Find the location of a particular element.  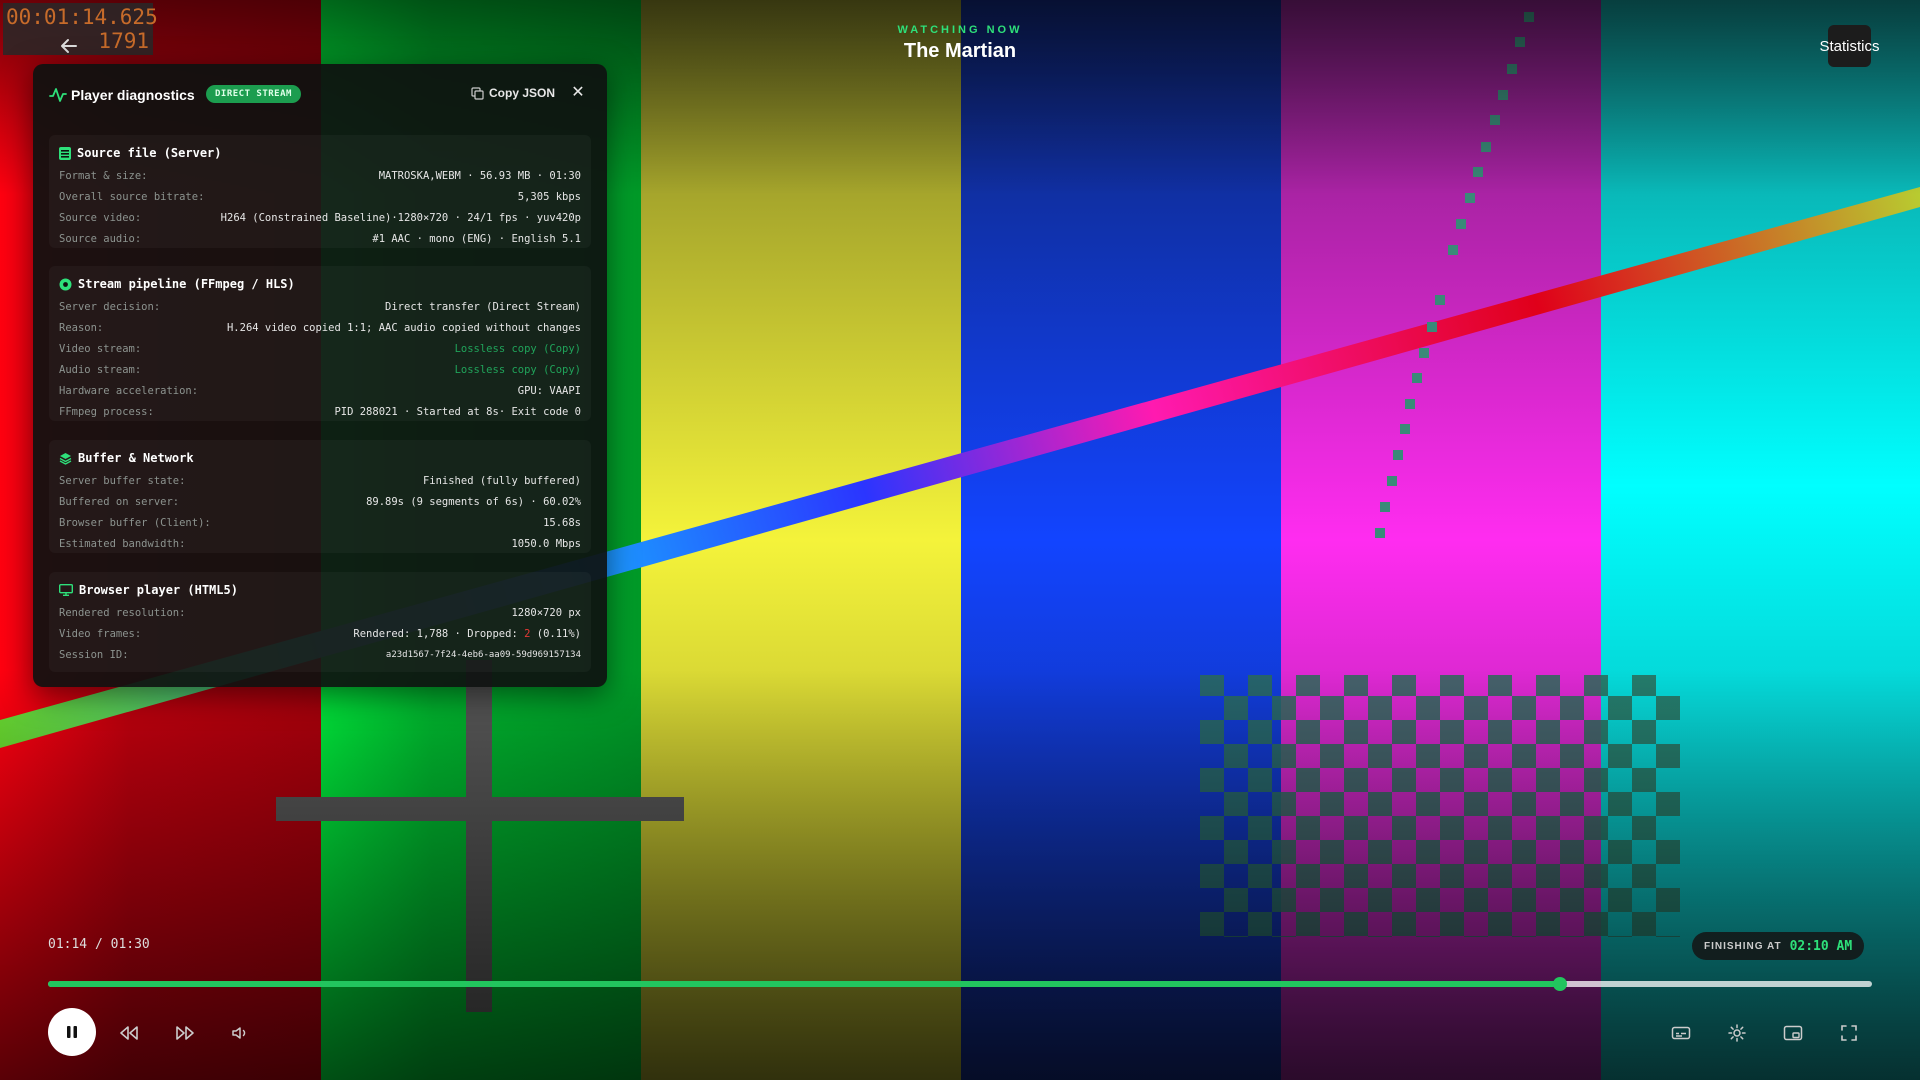

layers-icon is located at coordinates (65, 458).